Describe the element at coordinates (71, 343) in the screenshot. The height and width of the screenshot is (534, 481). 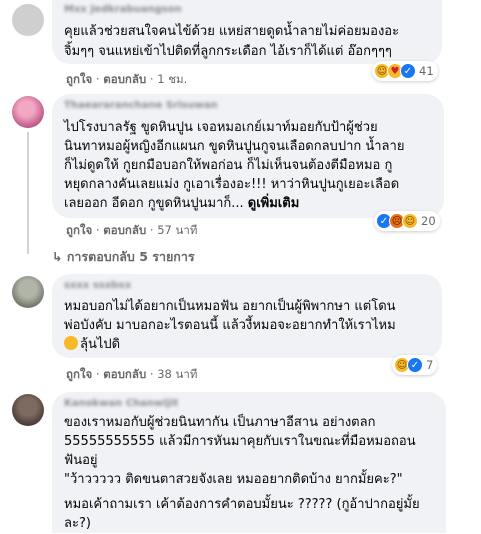
I see `laughing-emoji-icon` at that location.